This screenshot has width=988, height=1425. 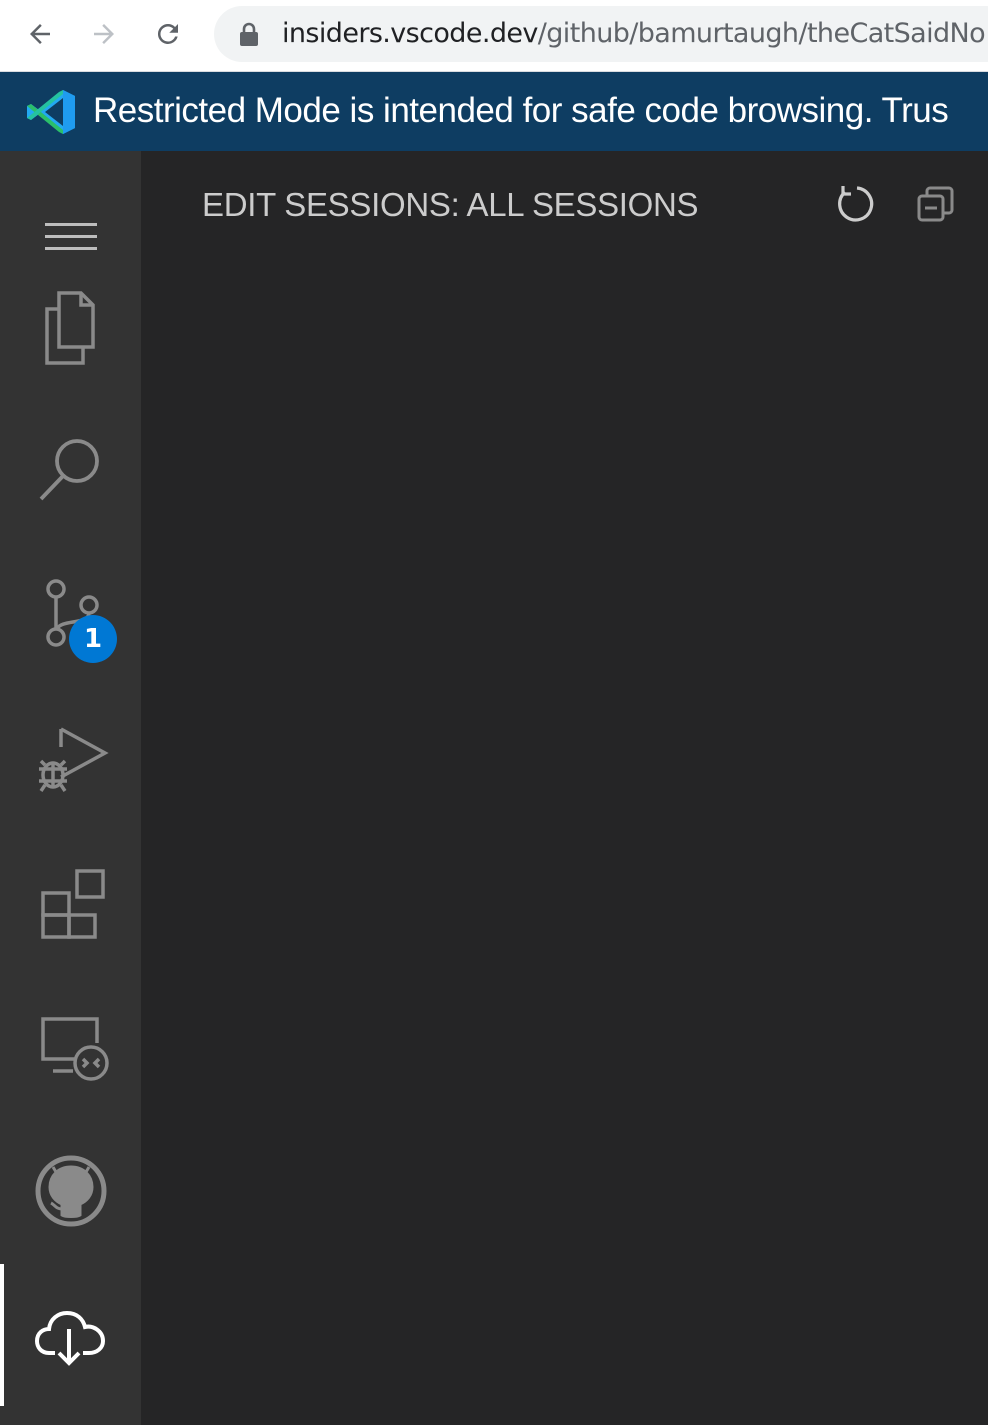 What do you see at coordinates (51, 112) in the screenshot?
I see `vscode-logo-icon` at bounding box center [51, 112].